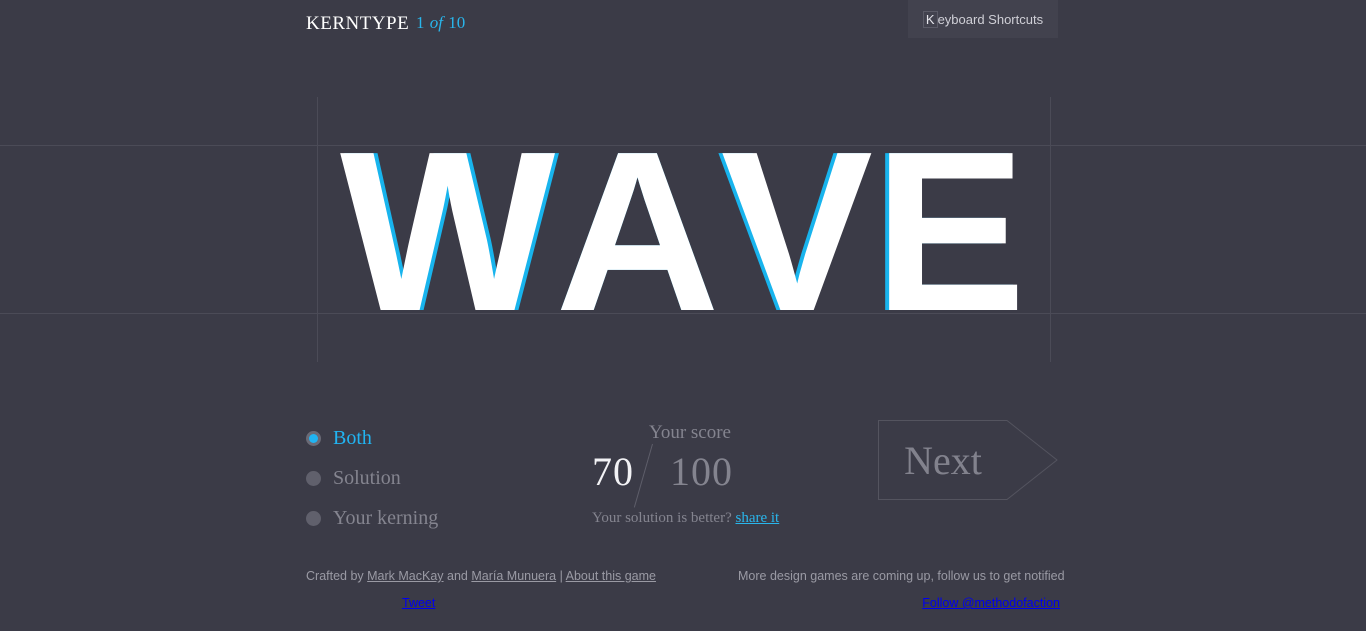 The image size is (1366, 631). I want to click on about-game-link: About this game, so click(611, 576).